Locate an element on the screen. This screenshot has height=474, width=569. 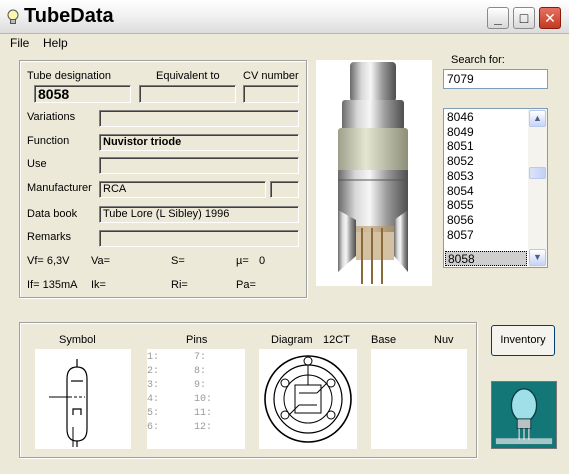
tube-photo is located at coordinates (374, 173).